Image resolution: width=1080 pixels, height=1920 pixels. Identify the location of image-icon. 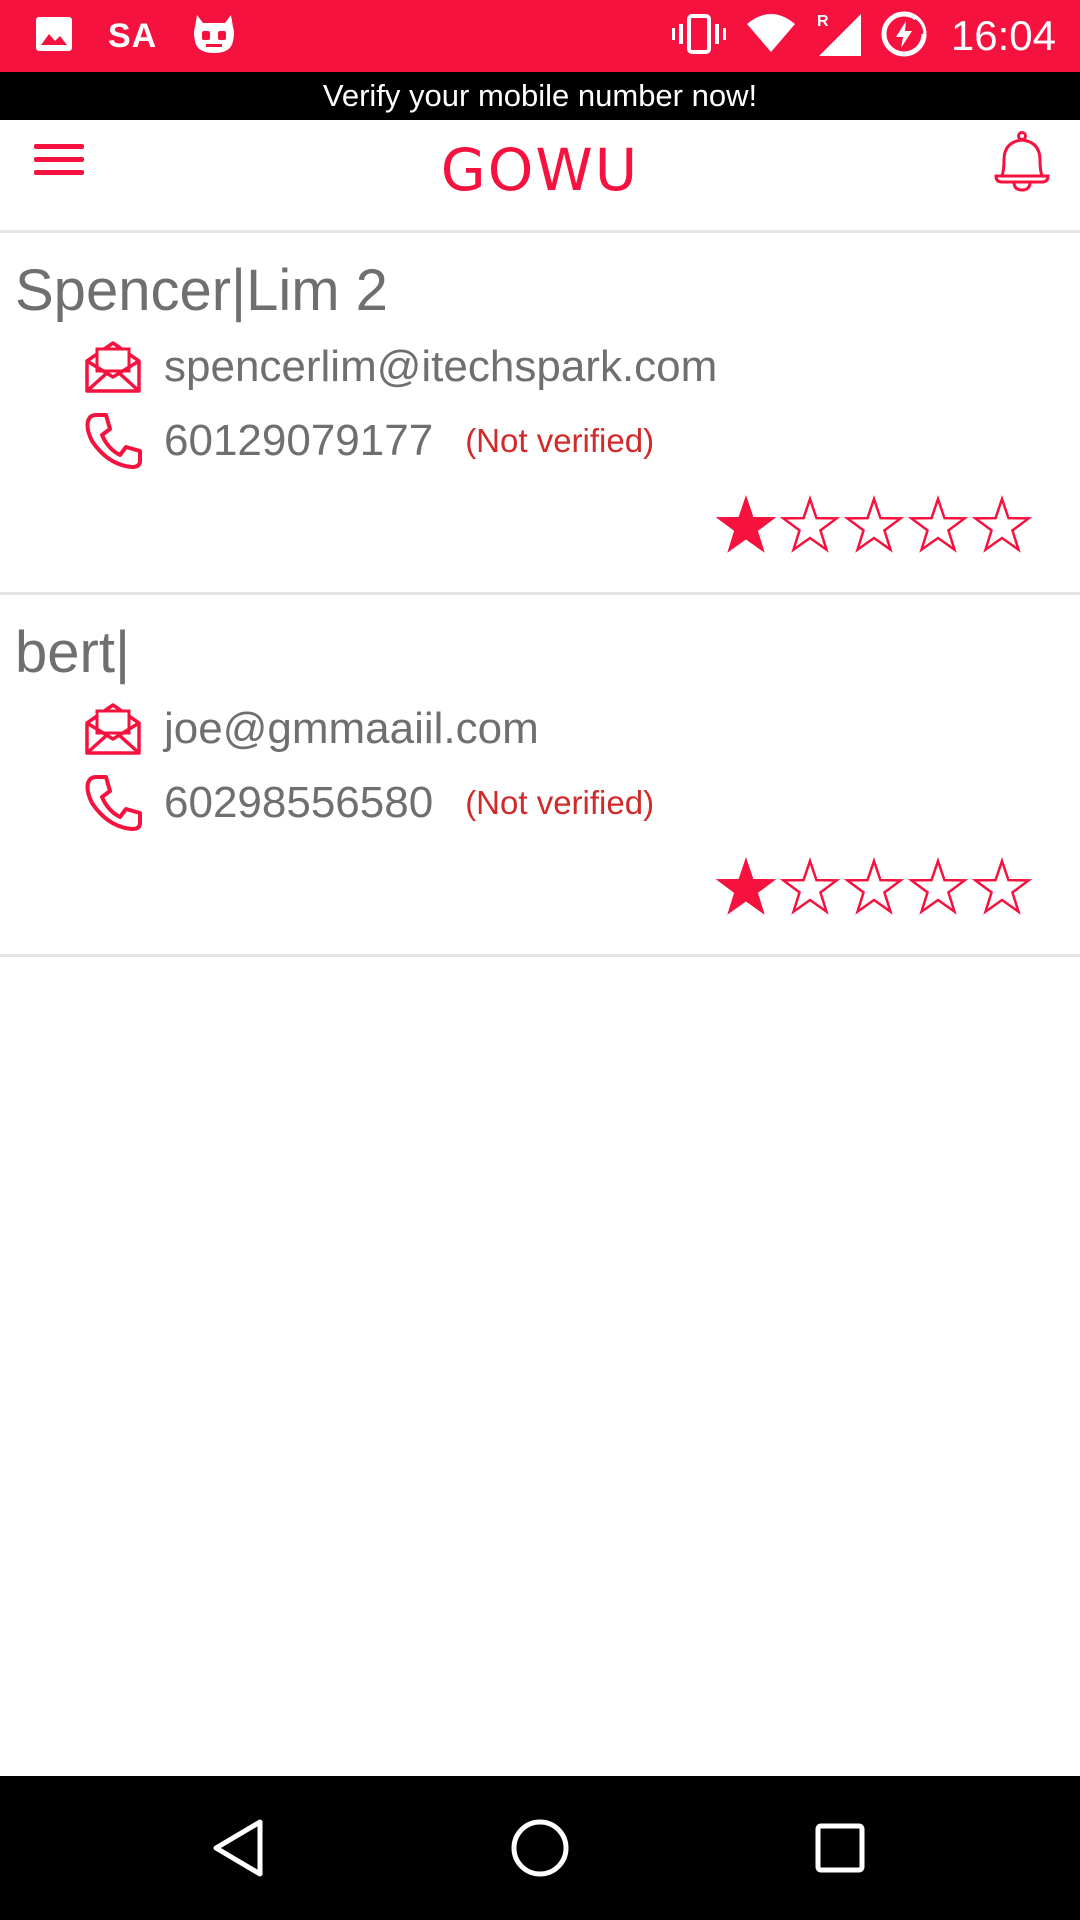
(54, 36).